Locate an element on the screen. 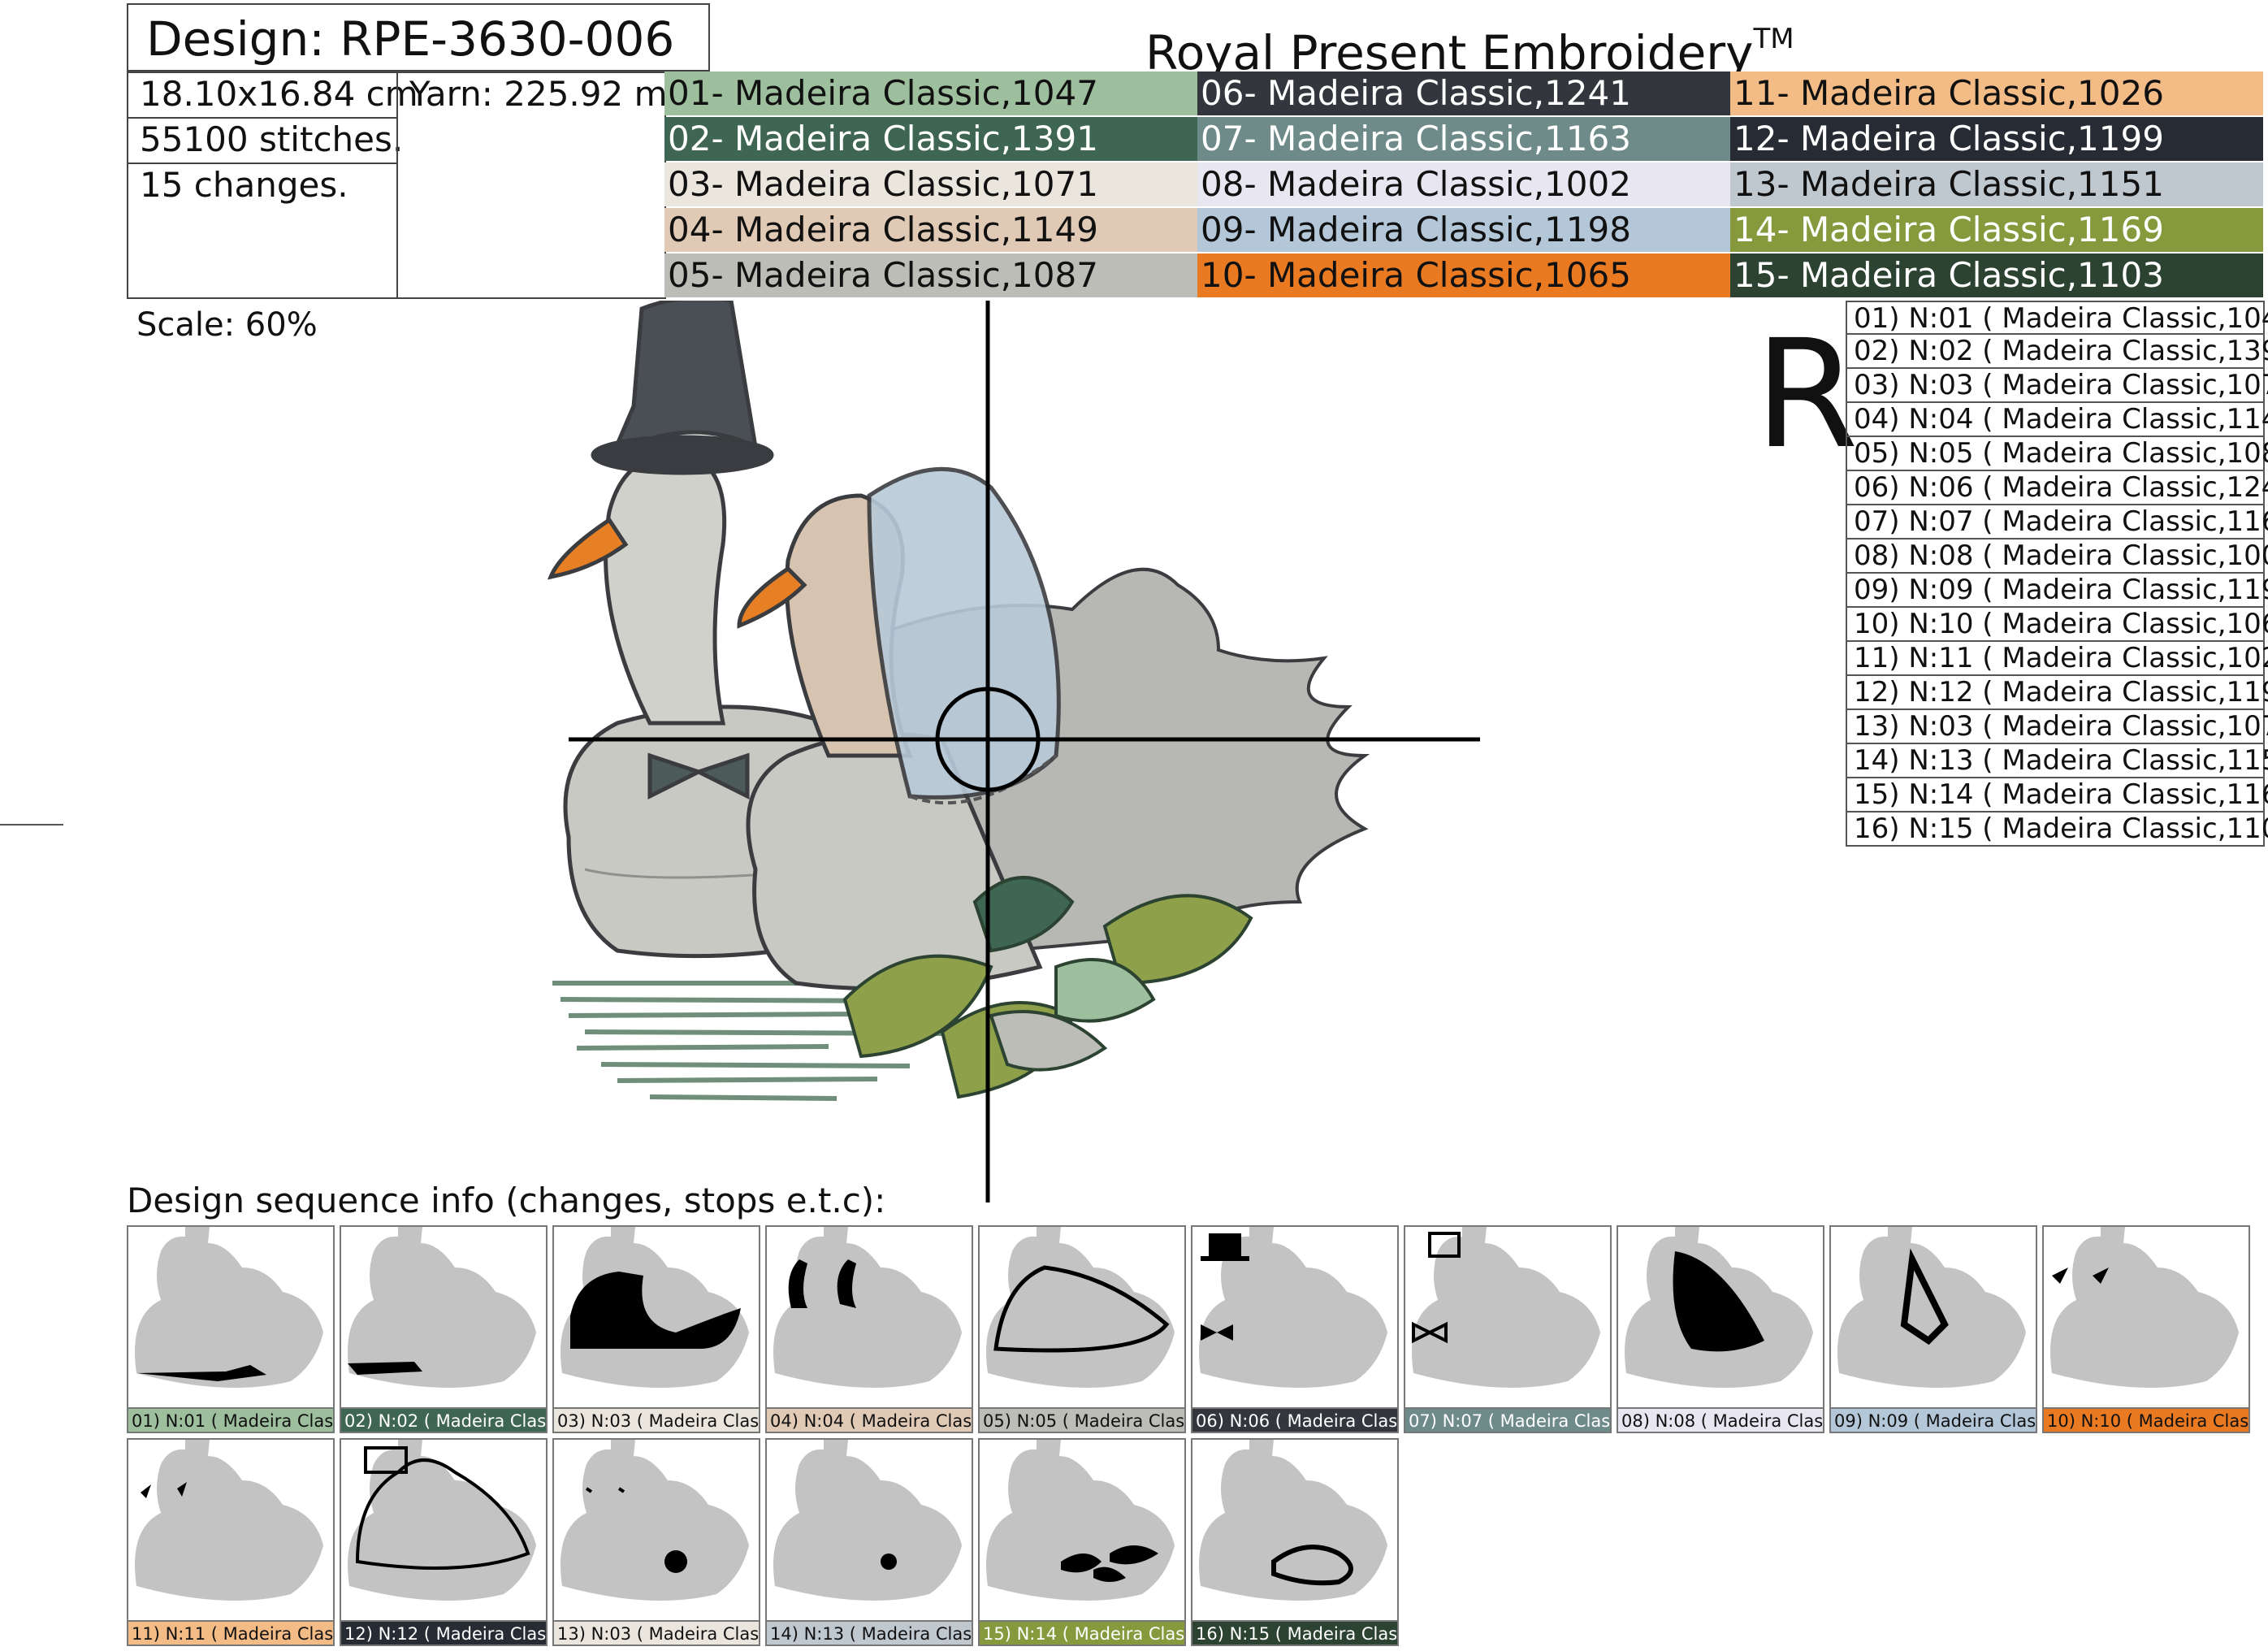 The image size is (2268, 1651). sequence-list-item: 04) N:04 ( Madeira Classic,1149) is located at coordinates (2057, 420).